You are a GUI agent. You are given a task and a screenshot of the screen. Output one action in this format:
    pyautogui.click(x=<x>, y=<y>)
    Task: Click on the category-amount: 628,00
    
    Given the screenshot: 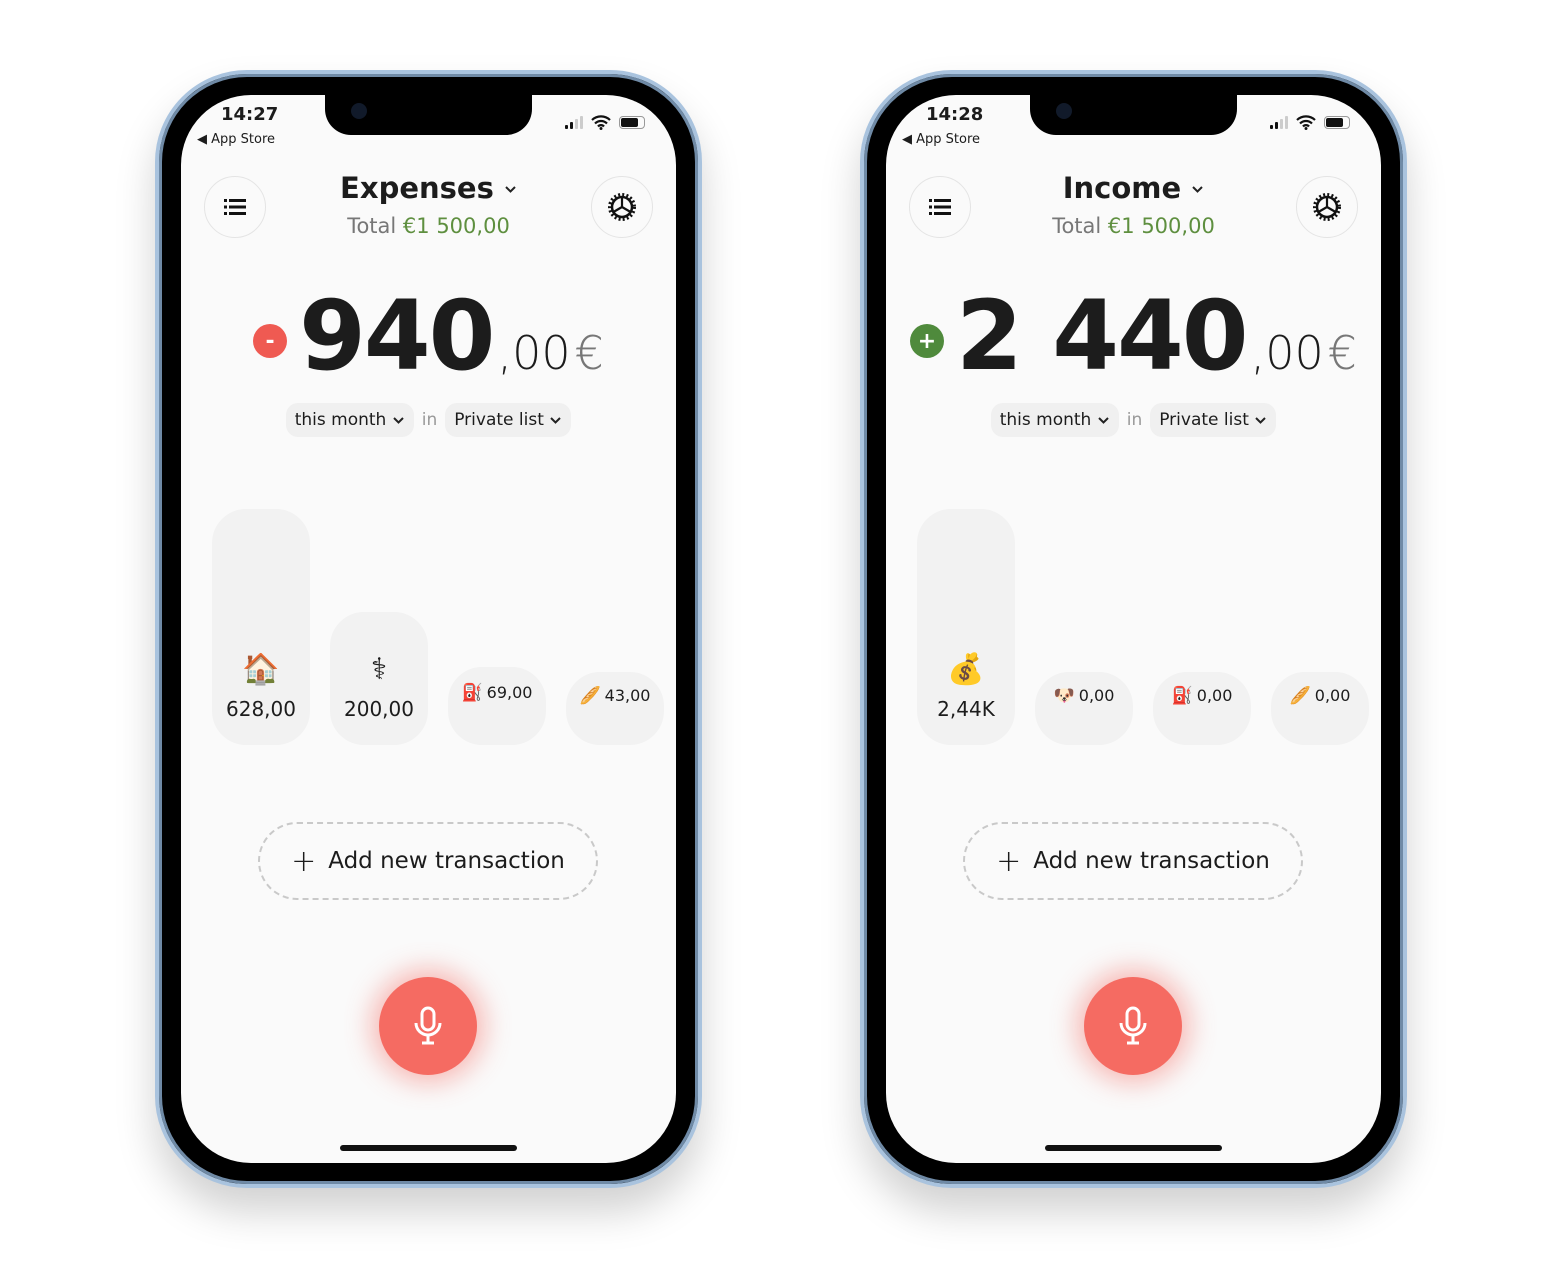 What is the action you would take?
    pyautogui.click(x=261, y=709)
    